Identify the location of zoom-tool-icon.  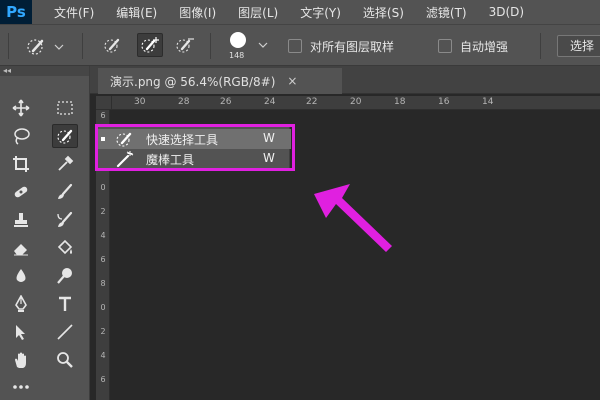
(65, 360).